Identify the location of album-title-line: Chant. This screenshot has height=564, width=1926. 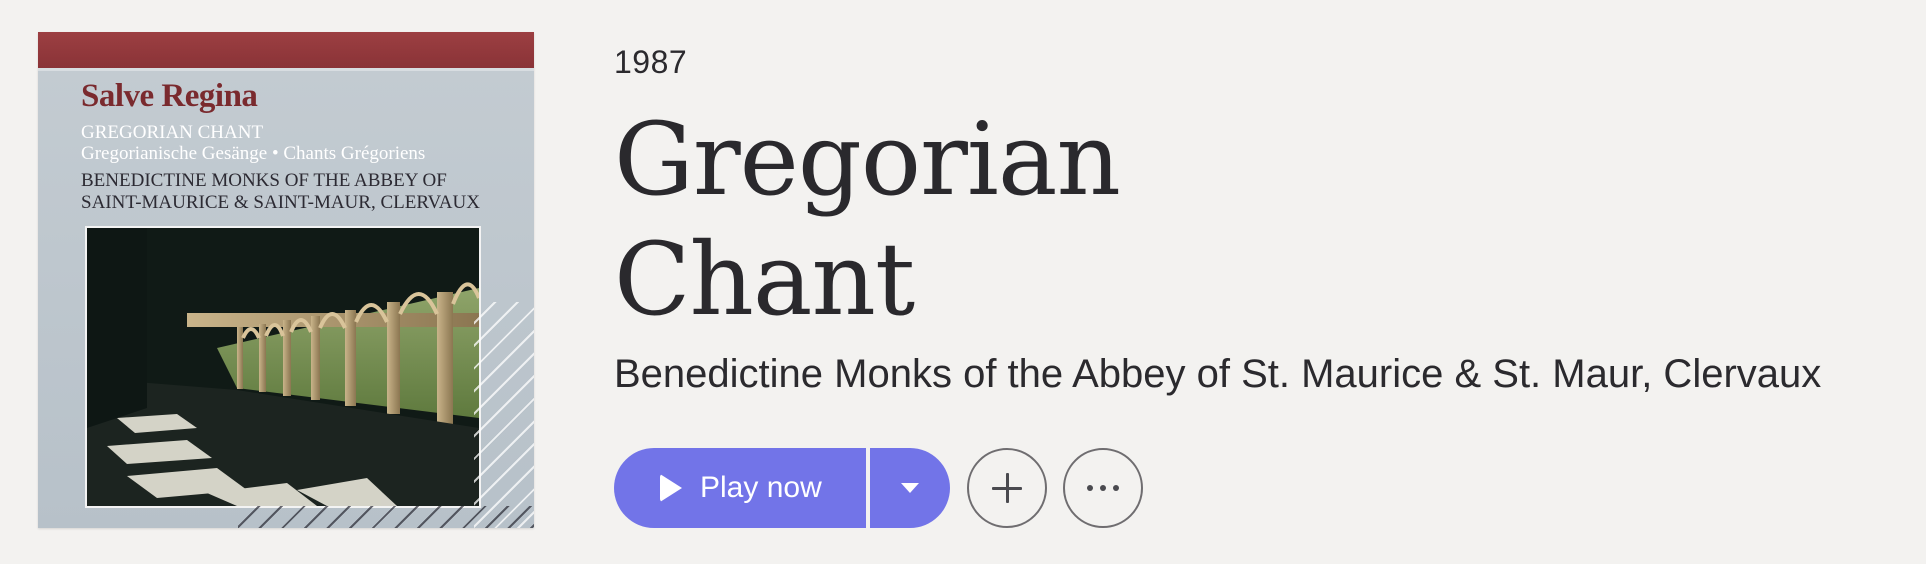
(764, 279).